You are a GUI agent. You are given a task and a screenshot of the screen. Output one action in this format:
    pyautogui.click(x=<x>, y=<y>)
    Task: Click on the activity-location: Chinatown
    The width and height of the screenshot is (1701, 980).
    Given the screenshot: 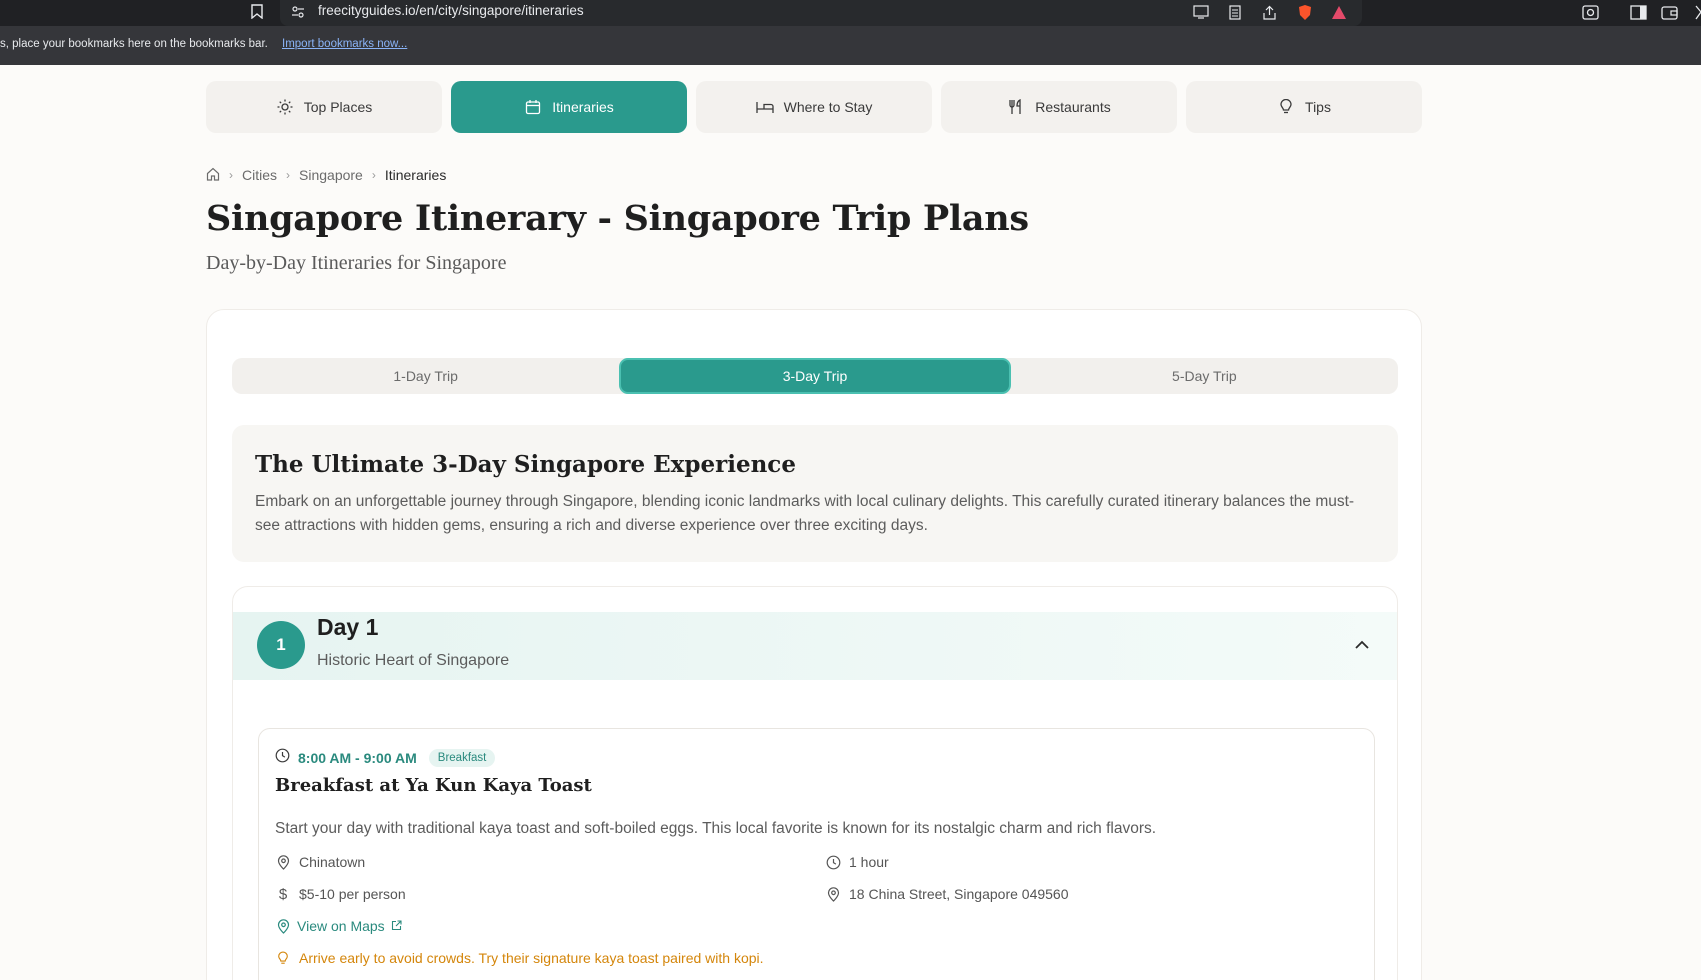 What is the action you would take?
    pyautogui.click(x=320, y=862)
    